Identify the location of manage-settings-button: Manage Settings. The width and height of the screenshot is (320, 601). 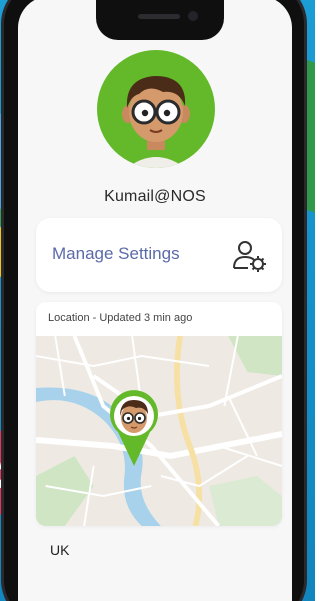
(159, 255).